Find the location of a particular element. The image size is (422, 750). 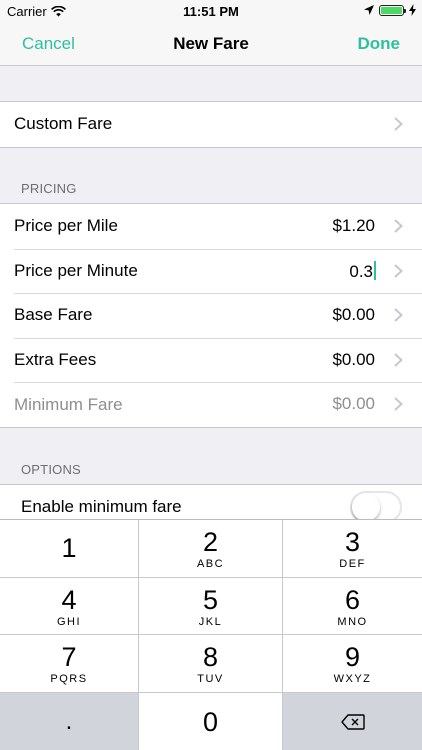

extra-fees-value: $0.00 is located at coordinates (353, 360).